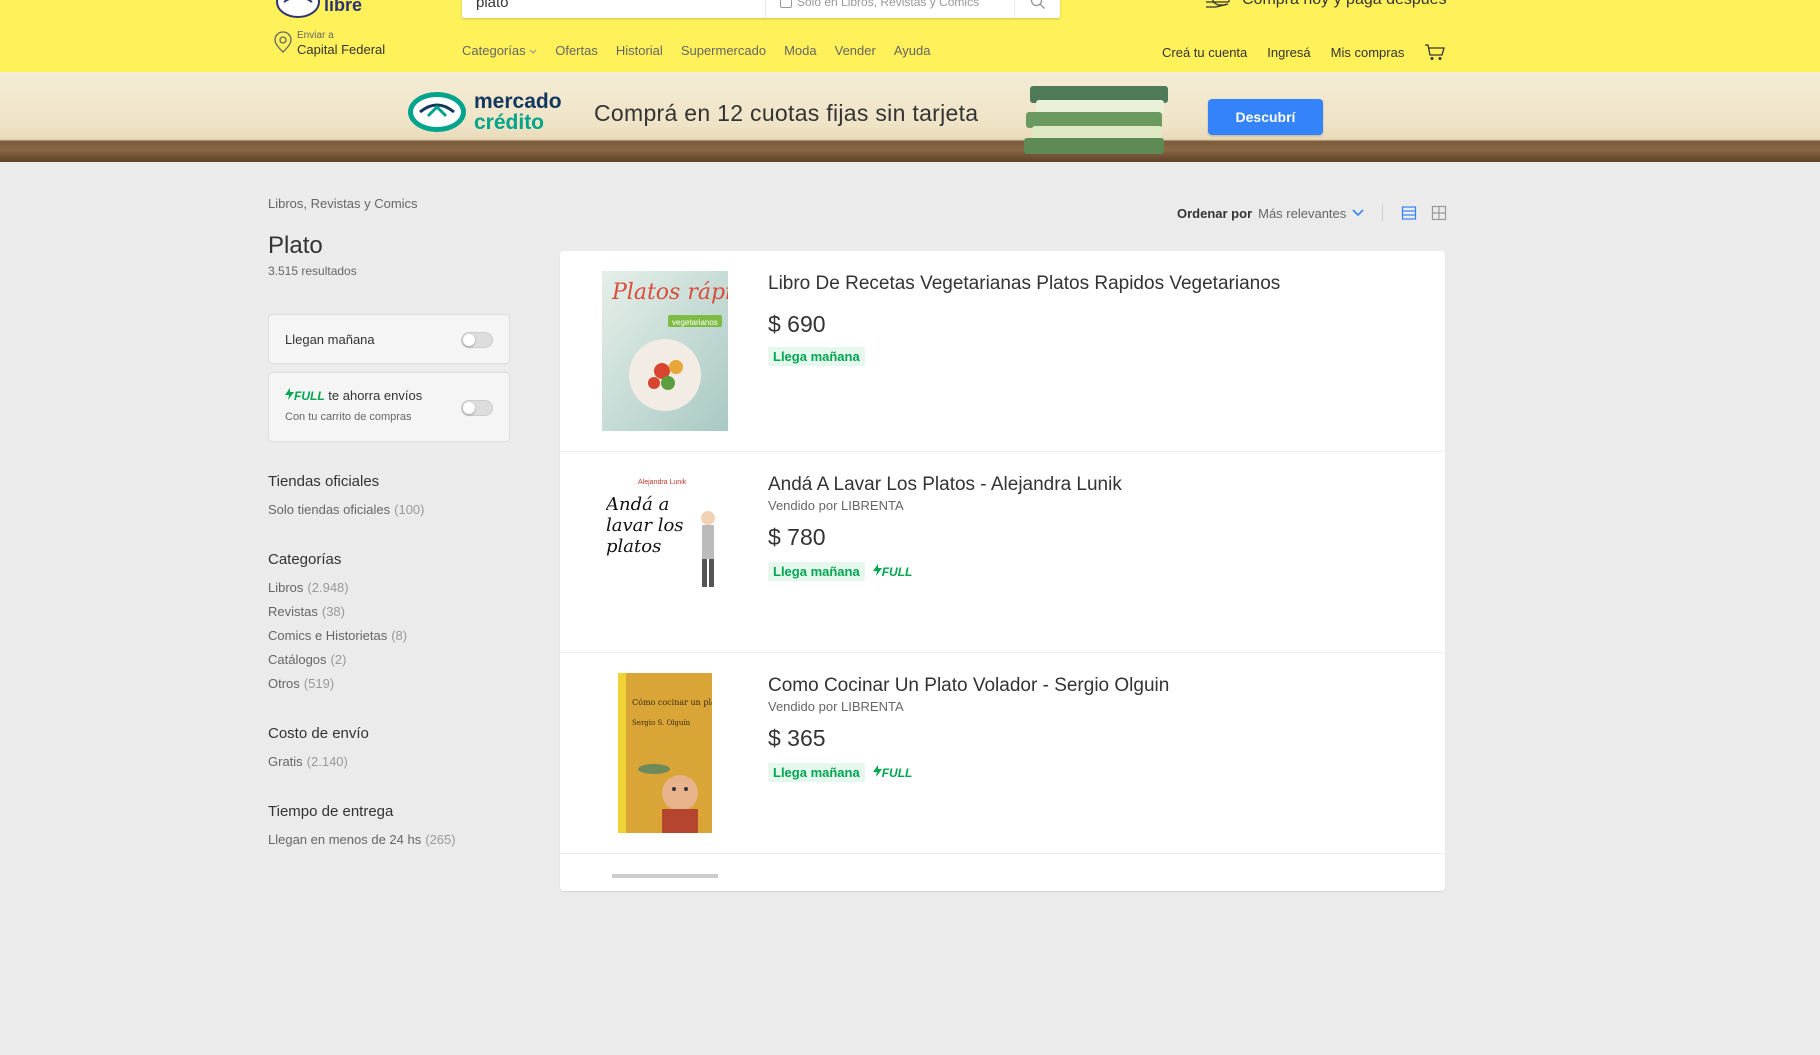 The image size is (1820, 1055). I want to click on full-switch, so click(477, 408).